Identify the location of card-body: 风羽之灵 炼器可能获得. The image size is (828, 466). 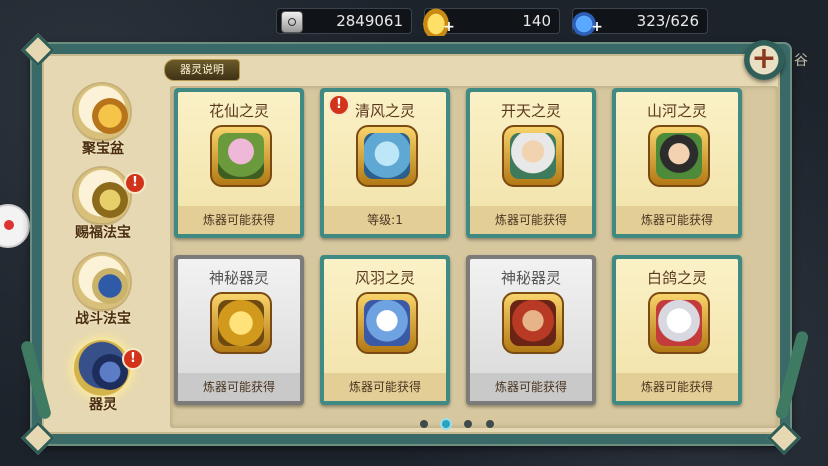
(385, 330).